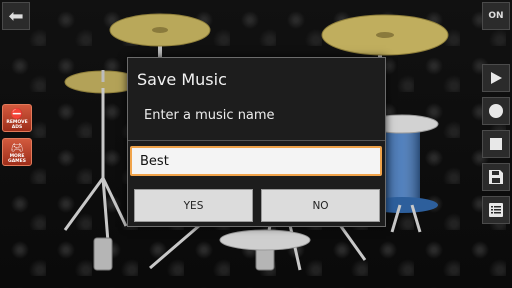  I want to click on more-games-label: MORE GAMES, so click(17, 159).